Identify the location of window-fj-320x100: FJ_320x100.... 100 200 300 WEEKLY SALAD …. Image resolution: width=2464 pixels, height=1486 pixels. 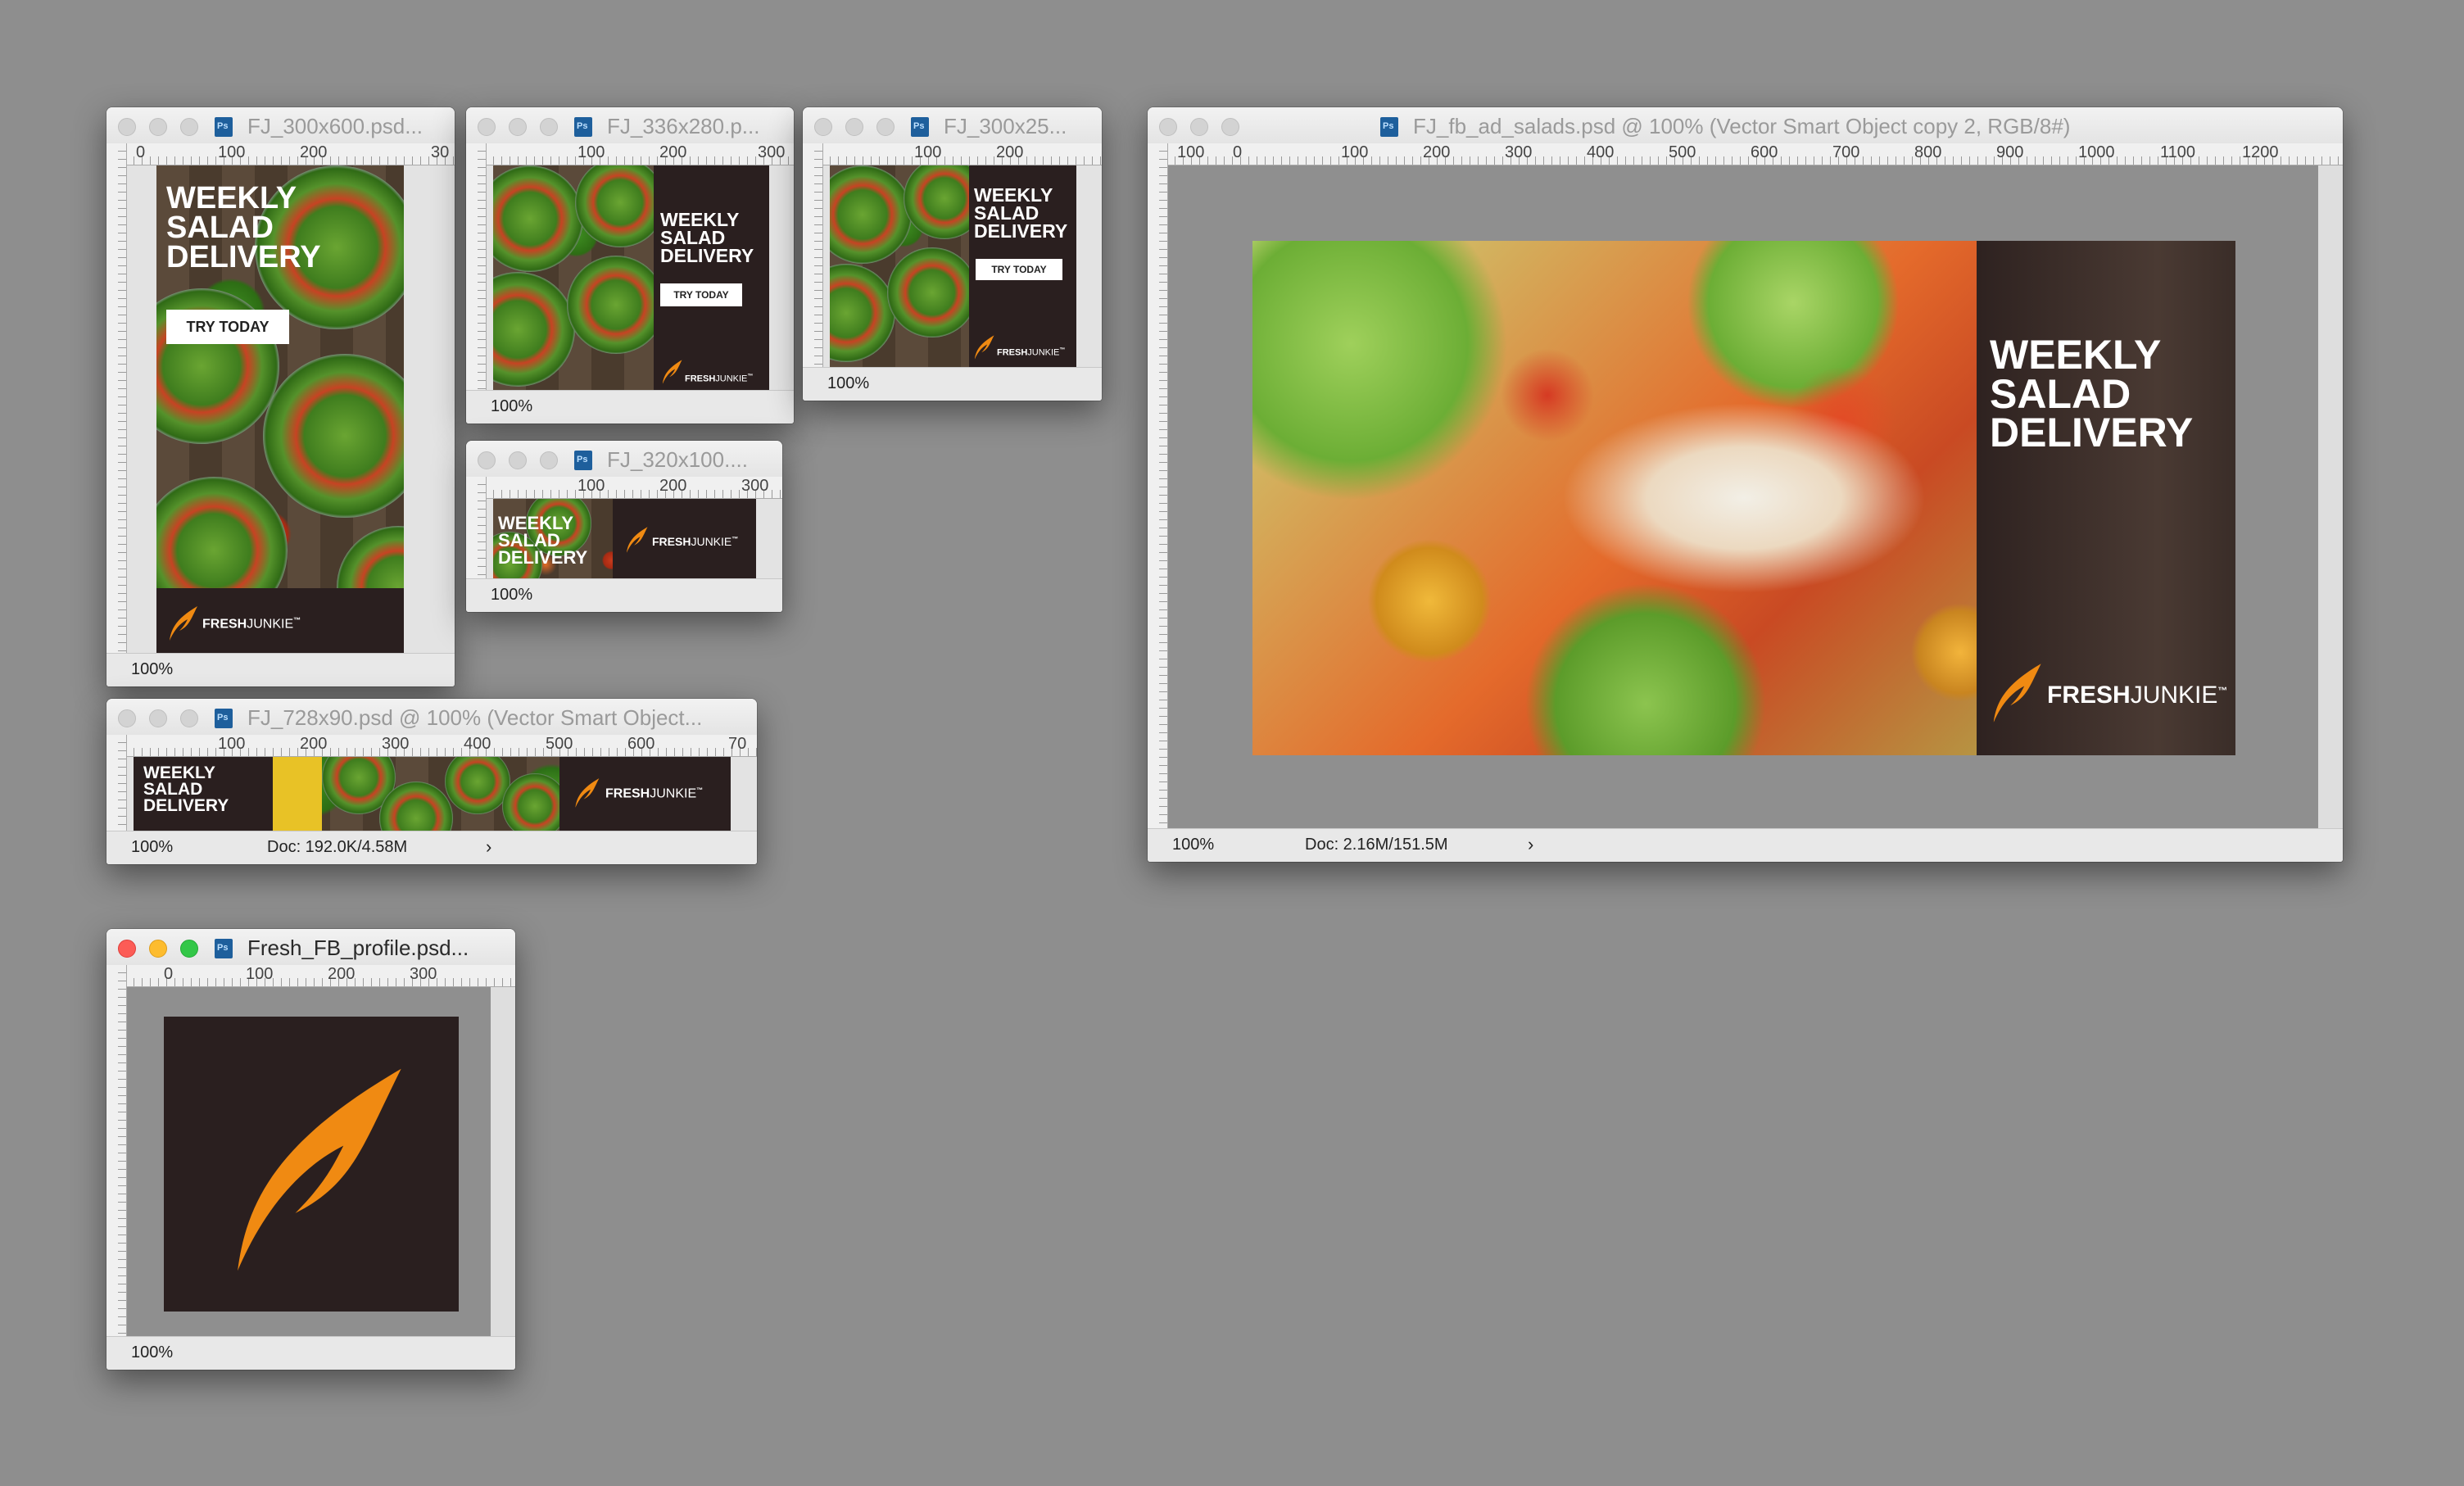
(624, 526).